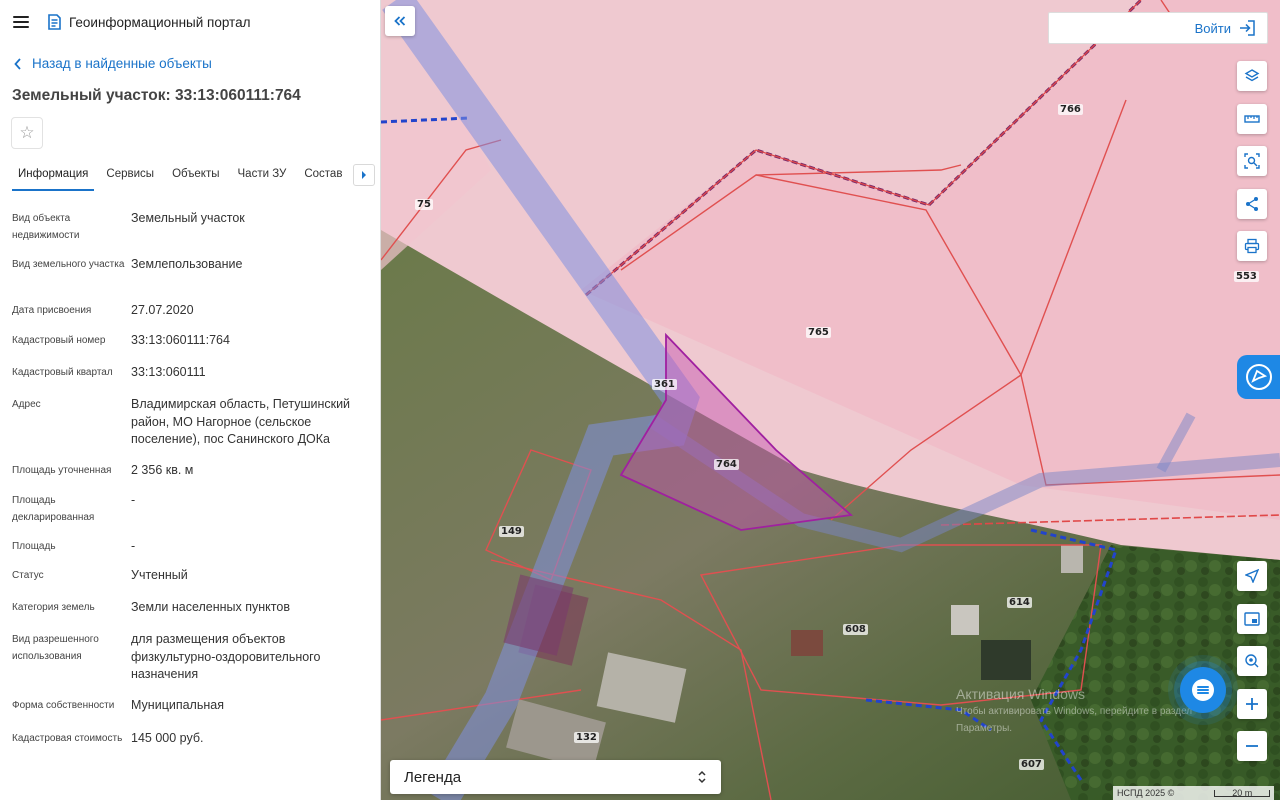 Image resolution: width=1280 pixels, height=800 pixels. I want to click on parcel-label: 614, so click(1019, 602).